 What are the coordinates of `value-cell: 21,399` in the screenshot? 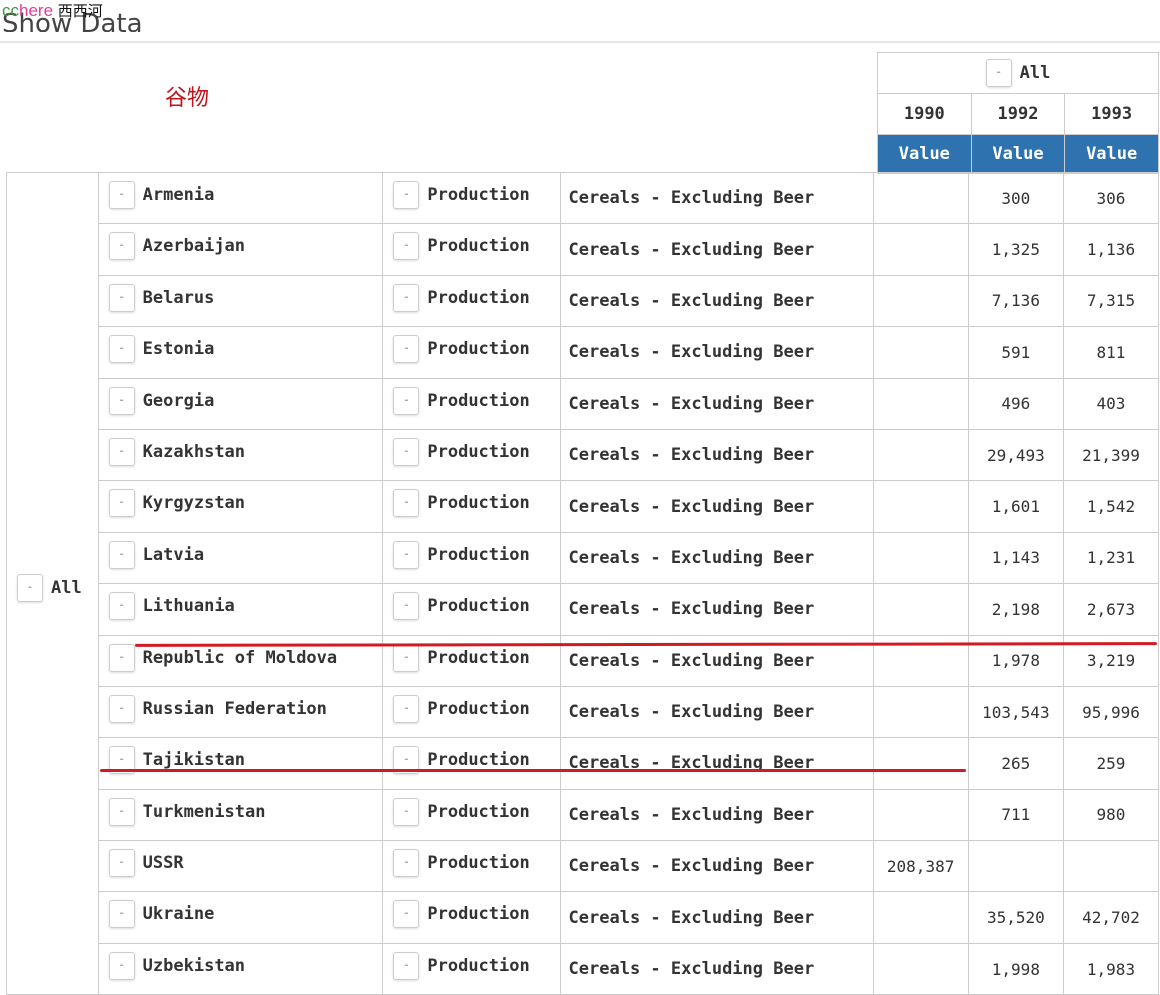 It's located at (1111, 455).